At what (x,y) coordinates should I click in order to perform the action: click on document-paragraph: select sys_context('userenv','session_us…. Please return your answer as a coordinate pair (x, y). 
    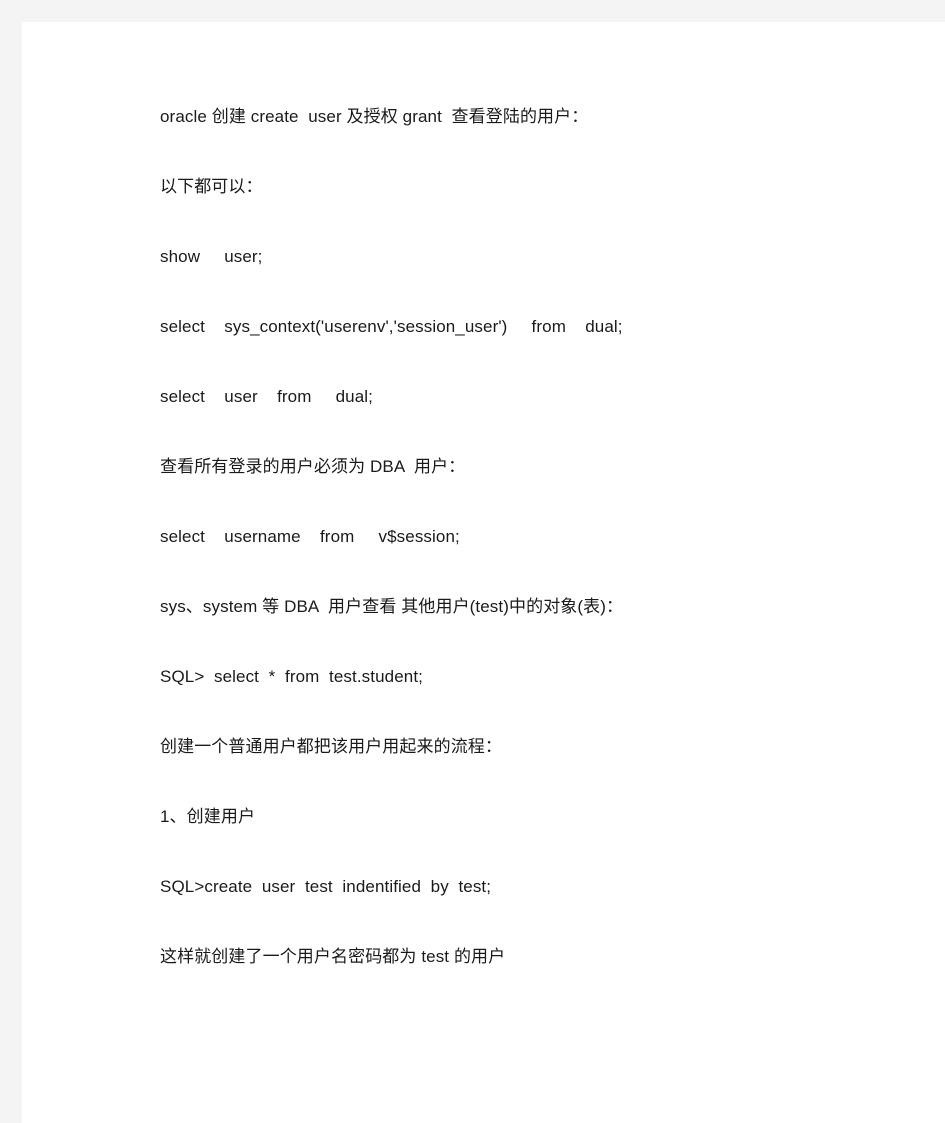
    Looking at the image, I should click on (391, 326).